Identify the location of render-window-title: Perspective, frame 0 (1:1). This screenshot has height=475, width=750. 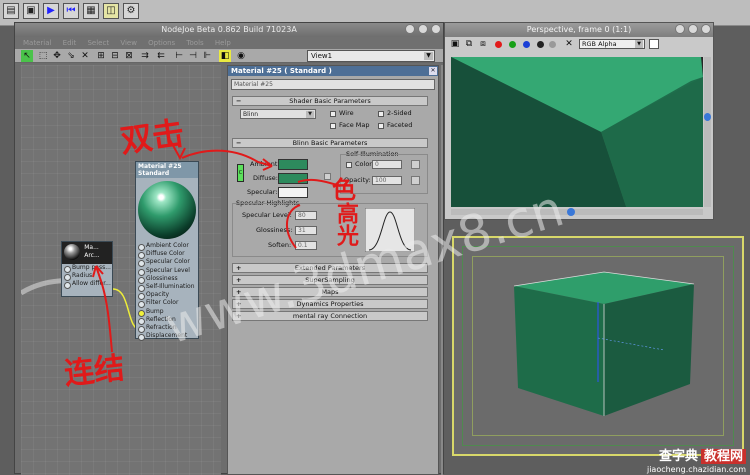
(579, 29).